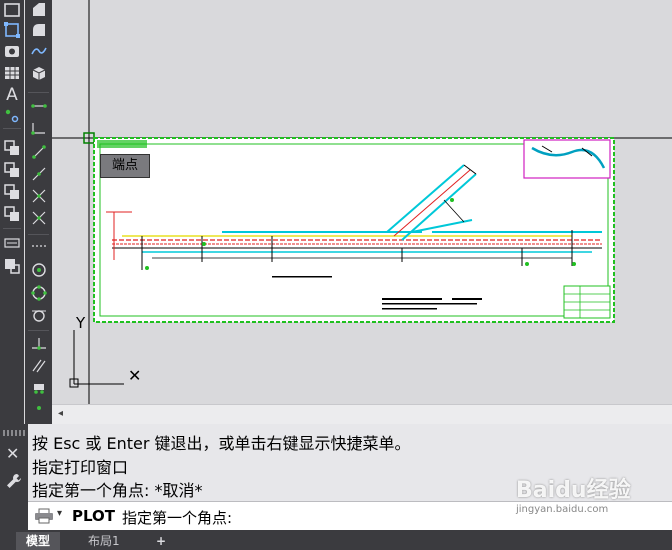  I want to click on 3d-box-icon, so click(39, 73).